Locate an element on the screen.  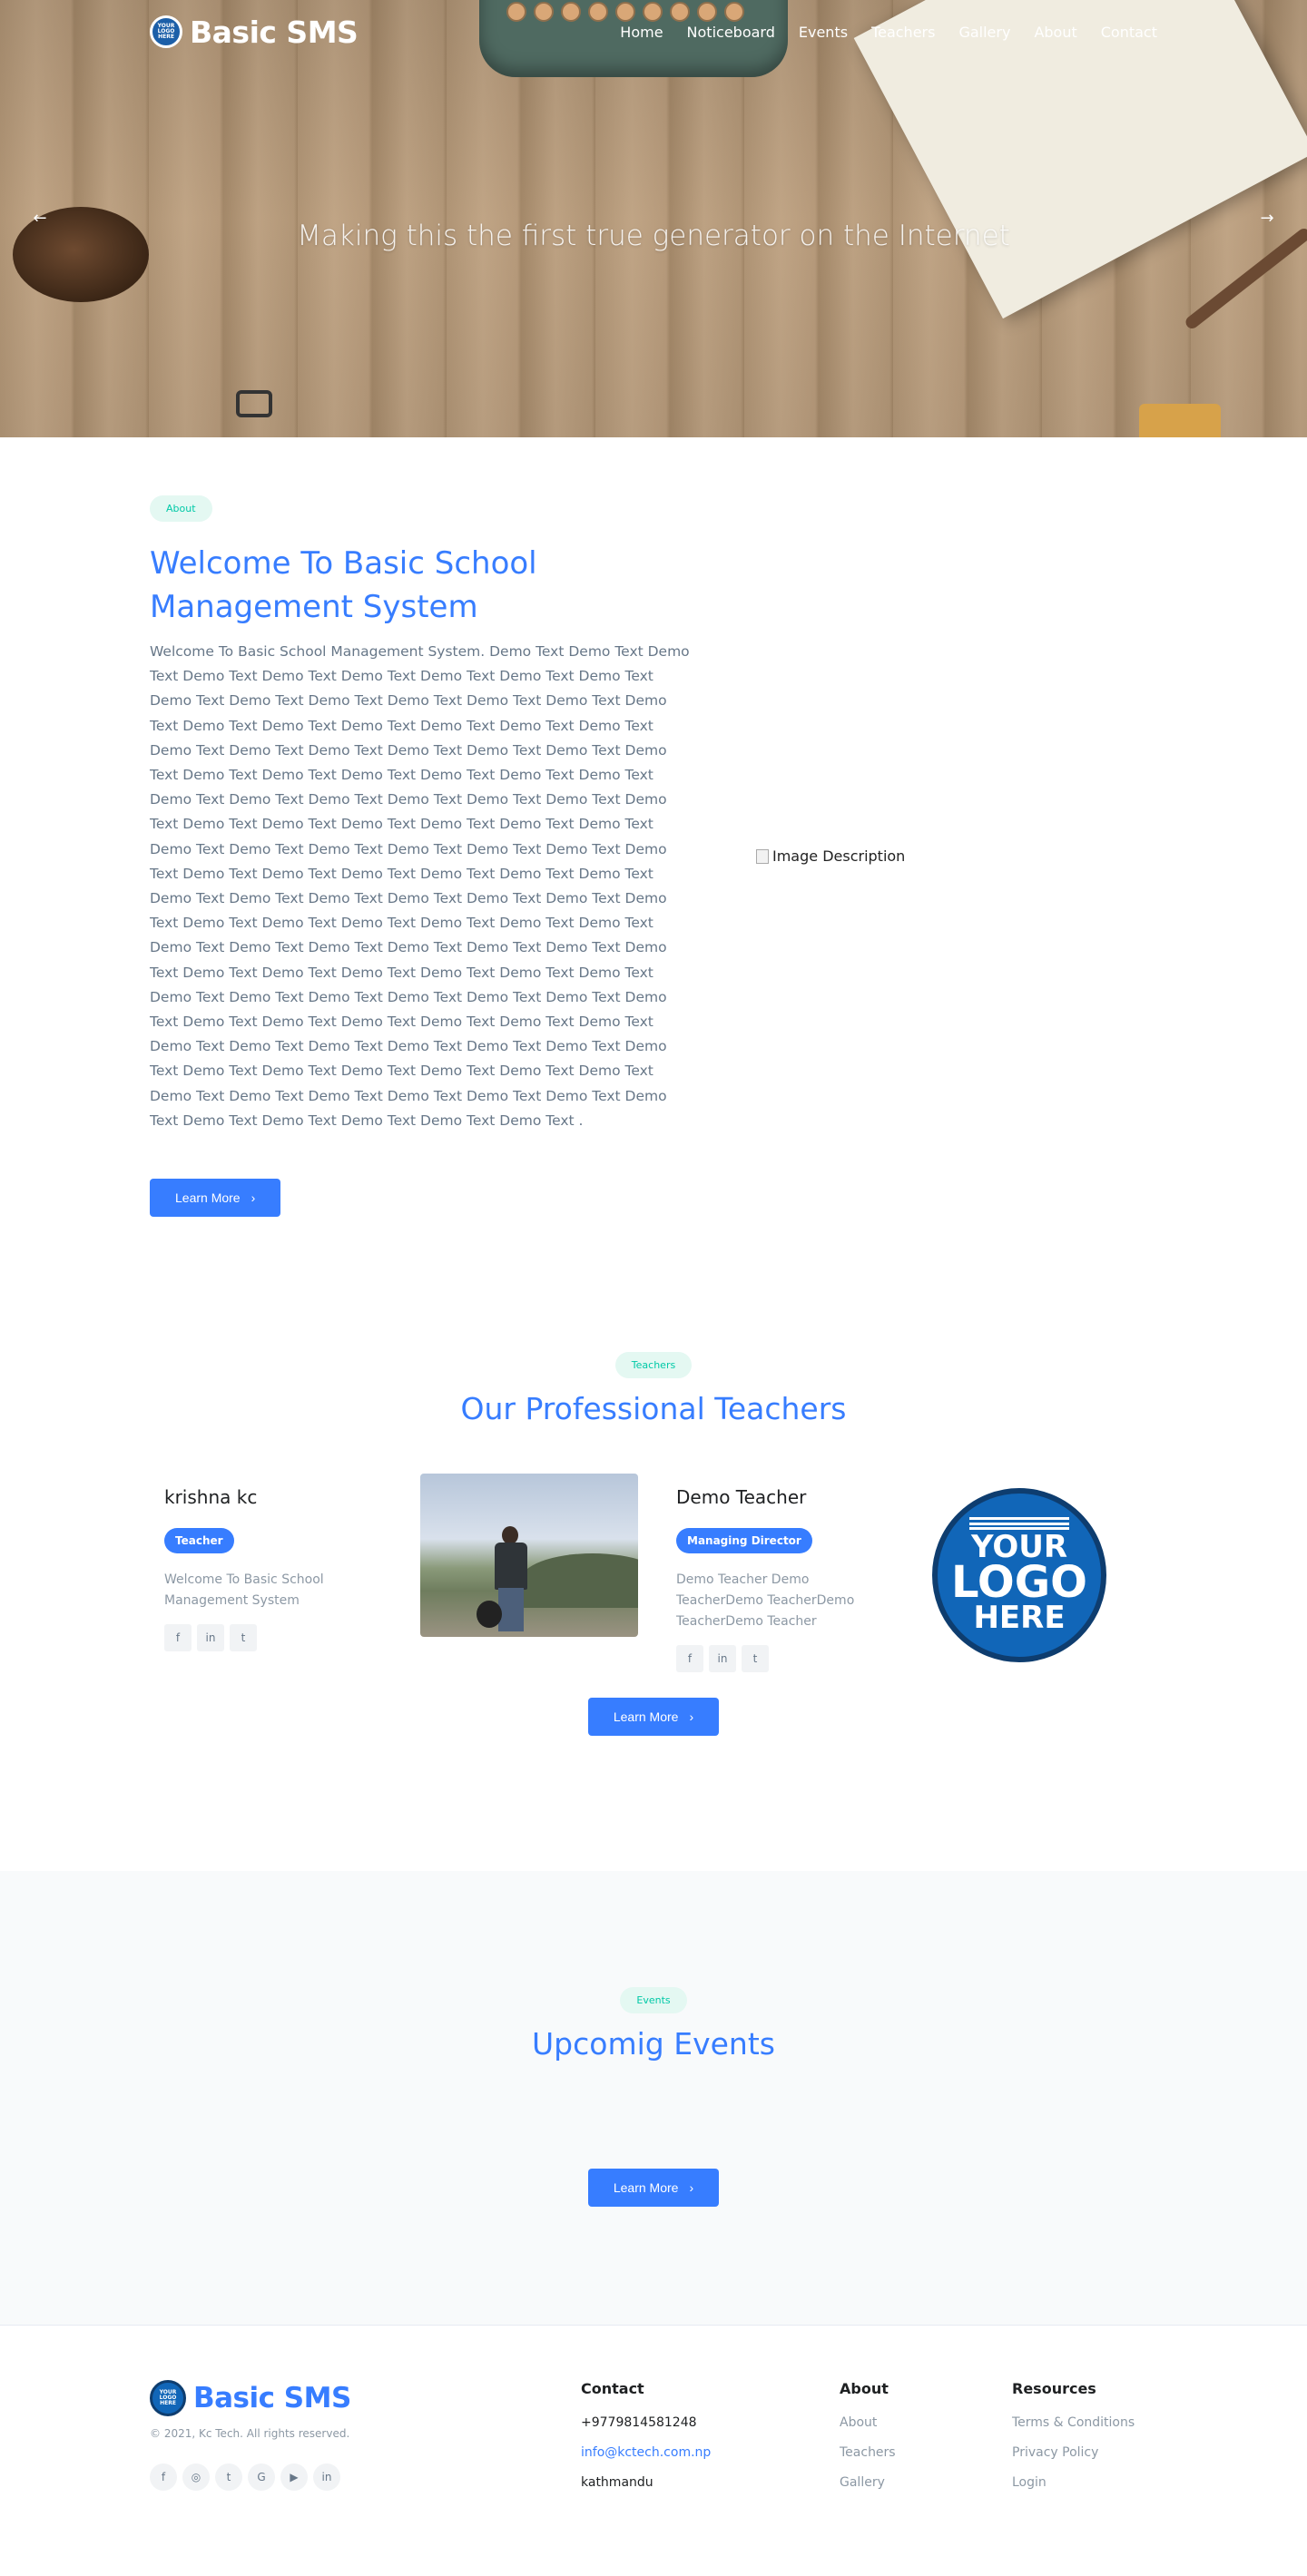
brand-name: Basic SMS is located at coordinates (274, 32).